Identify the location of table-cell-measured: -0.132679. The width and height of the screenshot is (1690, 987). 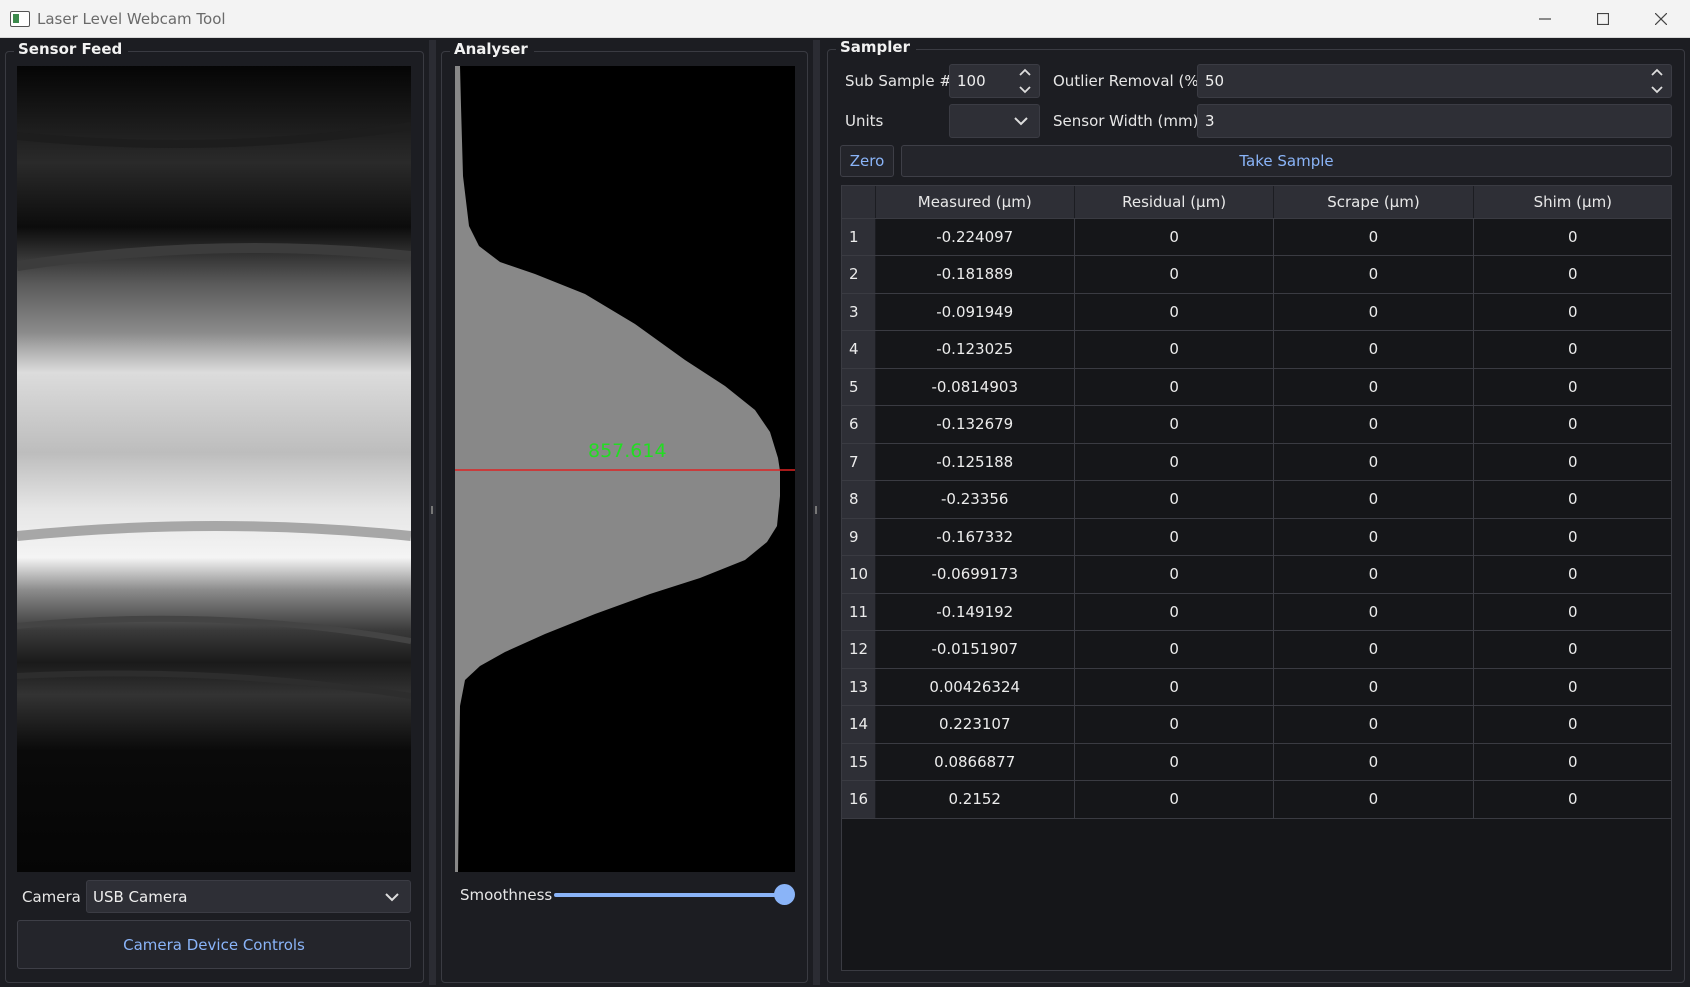
(975, 424).